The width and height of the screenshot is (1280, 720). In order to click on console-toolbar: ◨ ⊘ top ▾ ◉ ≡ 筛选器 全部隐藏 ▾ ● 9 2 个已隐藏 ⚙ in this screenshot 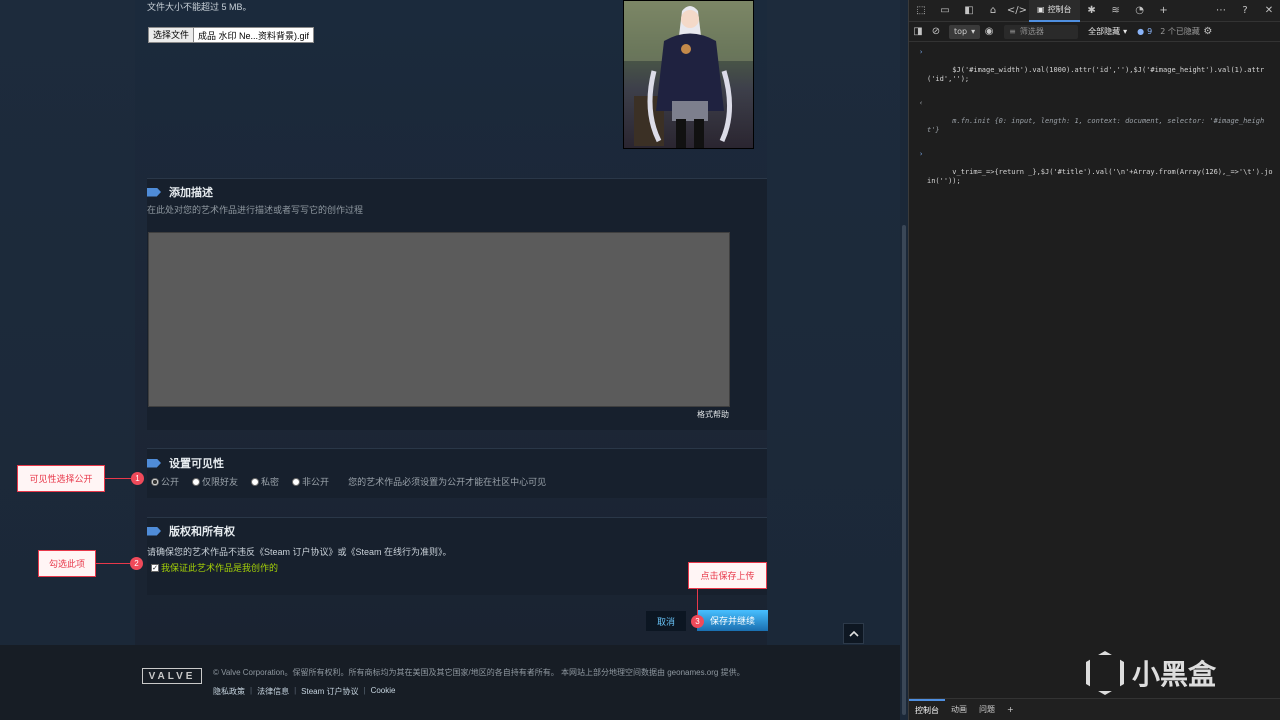, I will do `click(1094, 32)`.